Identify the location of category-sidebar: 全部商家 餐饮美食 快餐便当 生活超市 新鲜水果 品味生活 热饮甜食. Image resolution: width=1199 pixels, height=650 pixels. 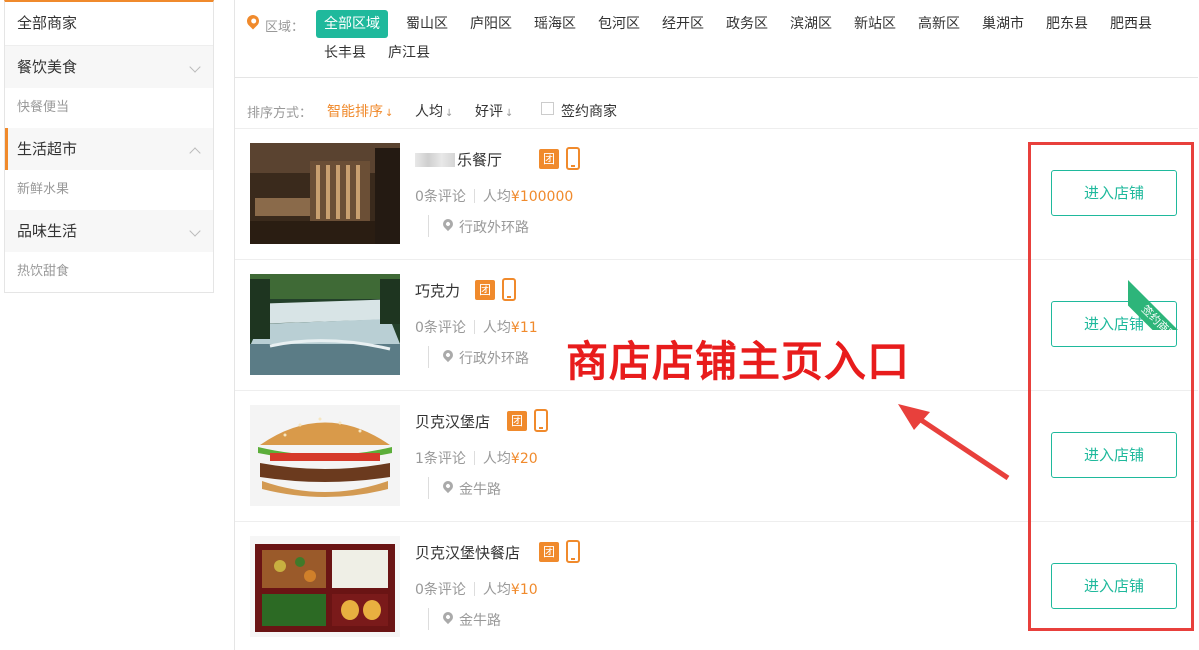
(109, 146).